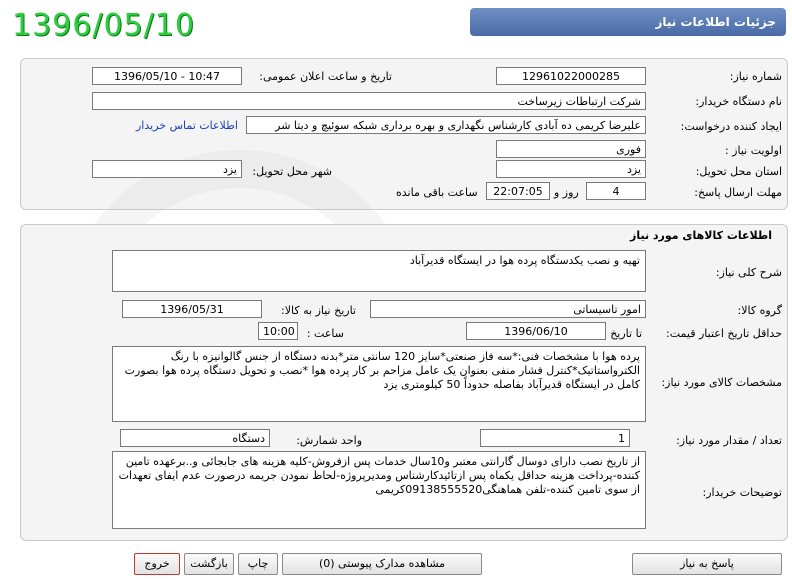  What do you see at coordinates (329, 440) in the screenshot?
I see `unit-label: واحد شمارش:` at bounding box center [329, 440].